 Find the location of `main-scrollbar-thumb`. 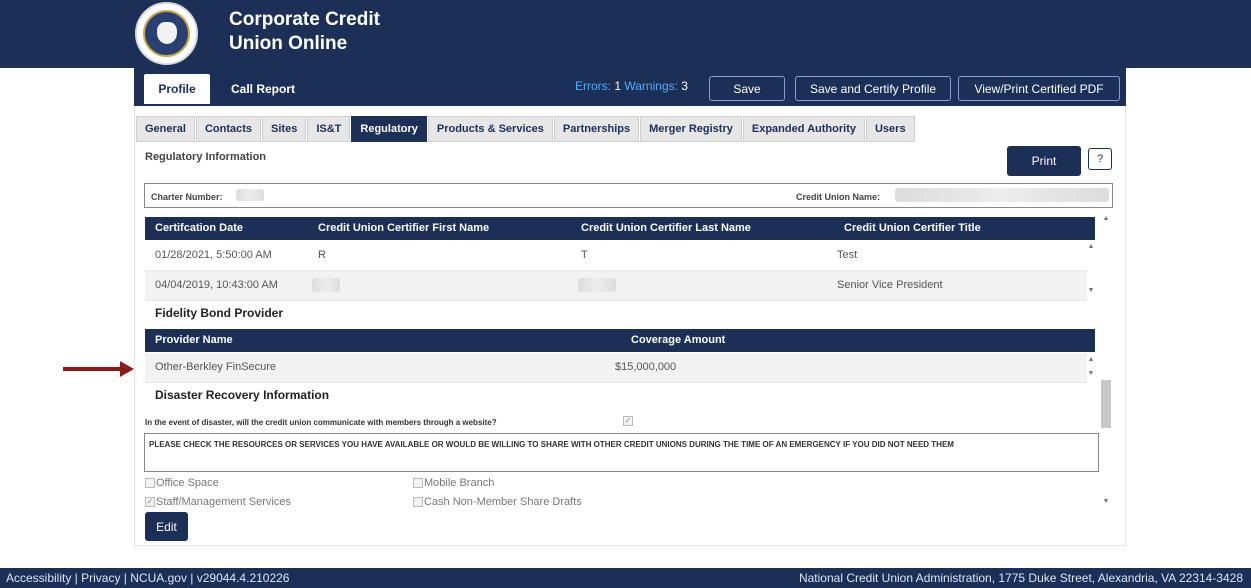

main-scrollbar-thumb is located at coordinates (1106, 404).